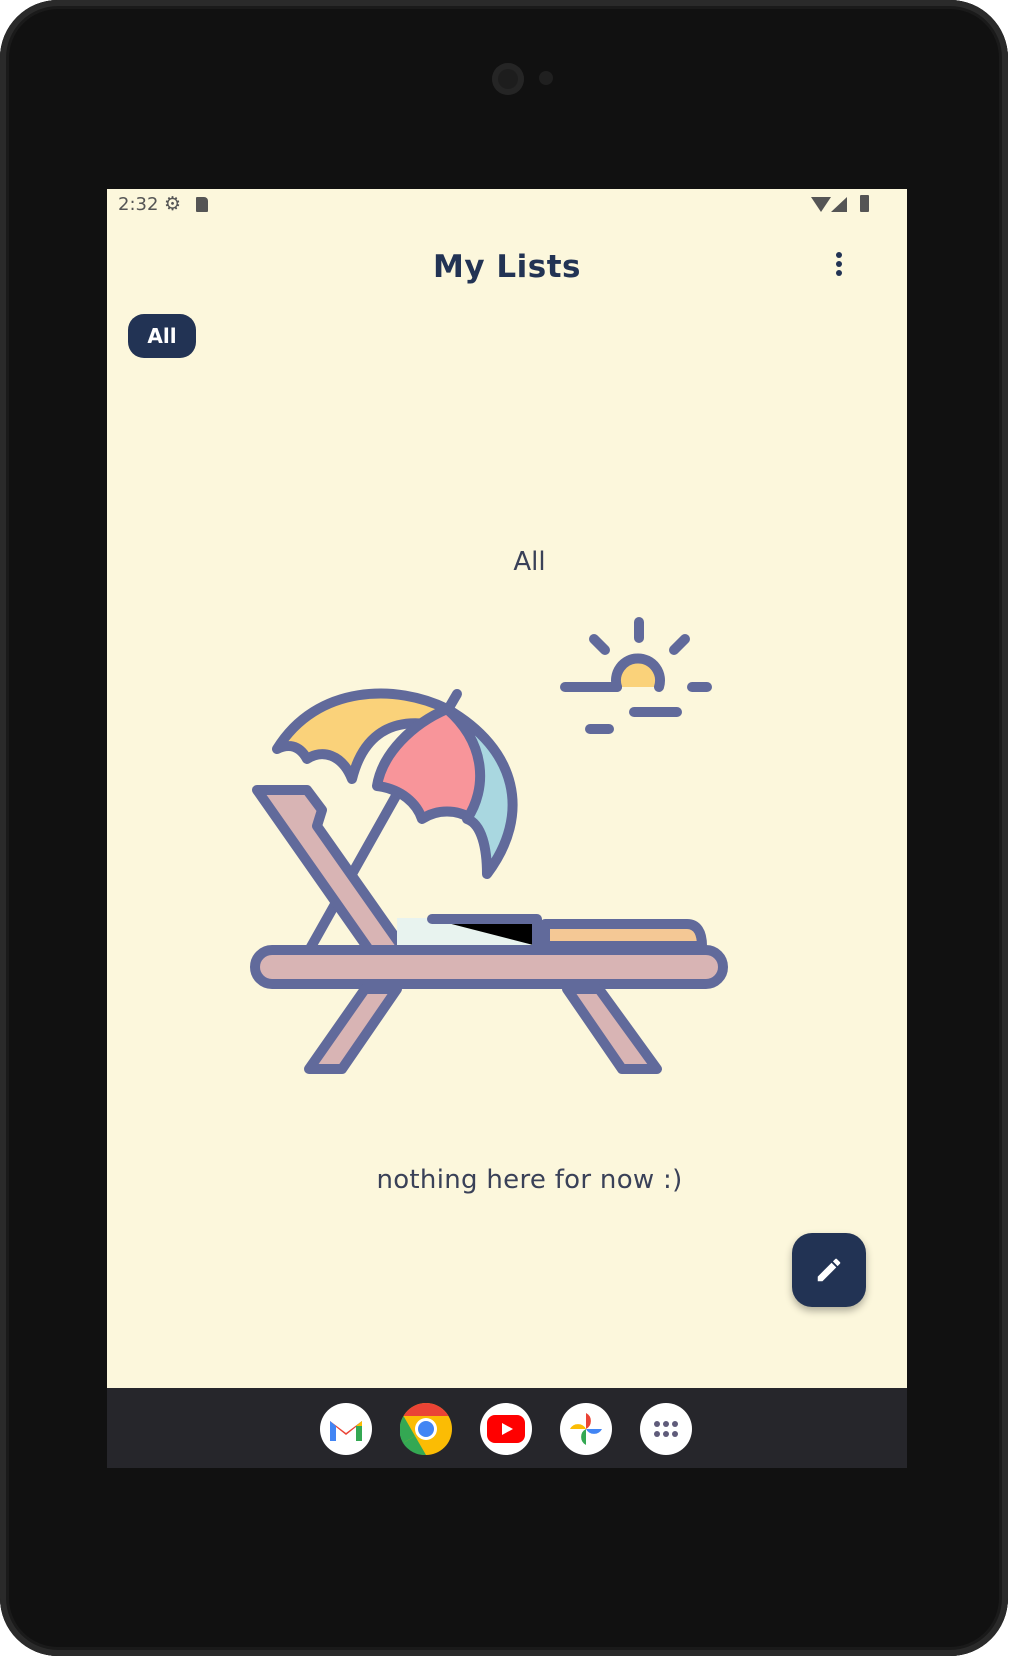 This screenshot has width=1012, height=1658. I want to click on camera-sensor, so click(546, 78).